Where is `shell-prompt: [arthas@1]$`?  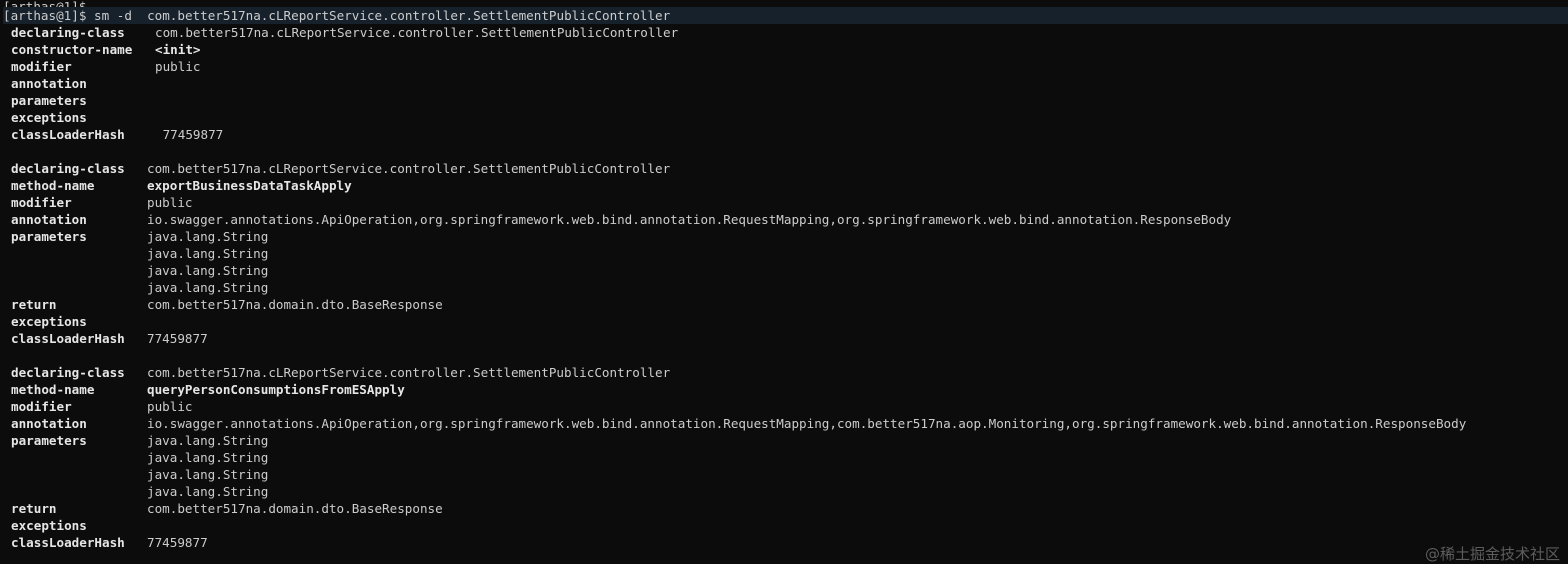 shell-prompt: [arthas@1]$ is located at coordinates (45, 15).